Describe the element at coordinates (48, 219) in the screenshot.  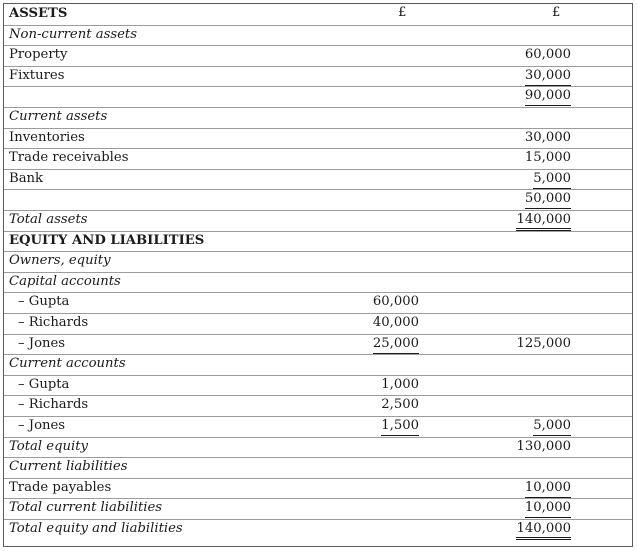
I see `row-label: Total assets` at that location.